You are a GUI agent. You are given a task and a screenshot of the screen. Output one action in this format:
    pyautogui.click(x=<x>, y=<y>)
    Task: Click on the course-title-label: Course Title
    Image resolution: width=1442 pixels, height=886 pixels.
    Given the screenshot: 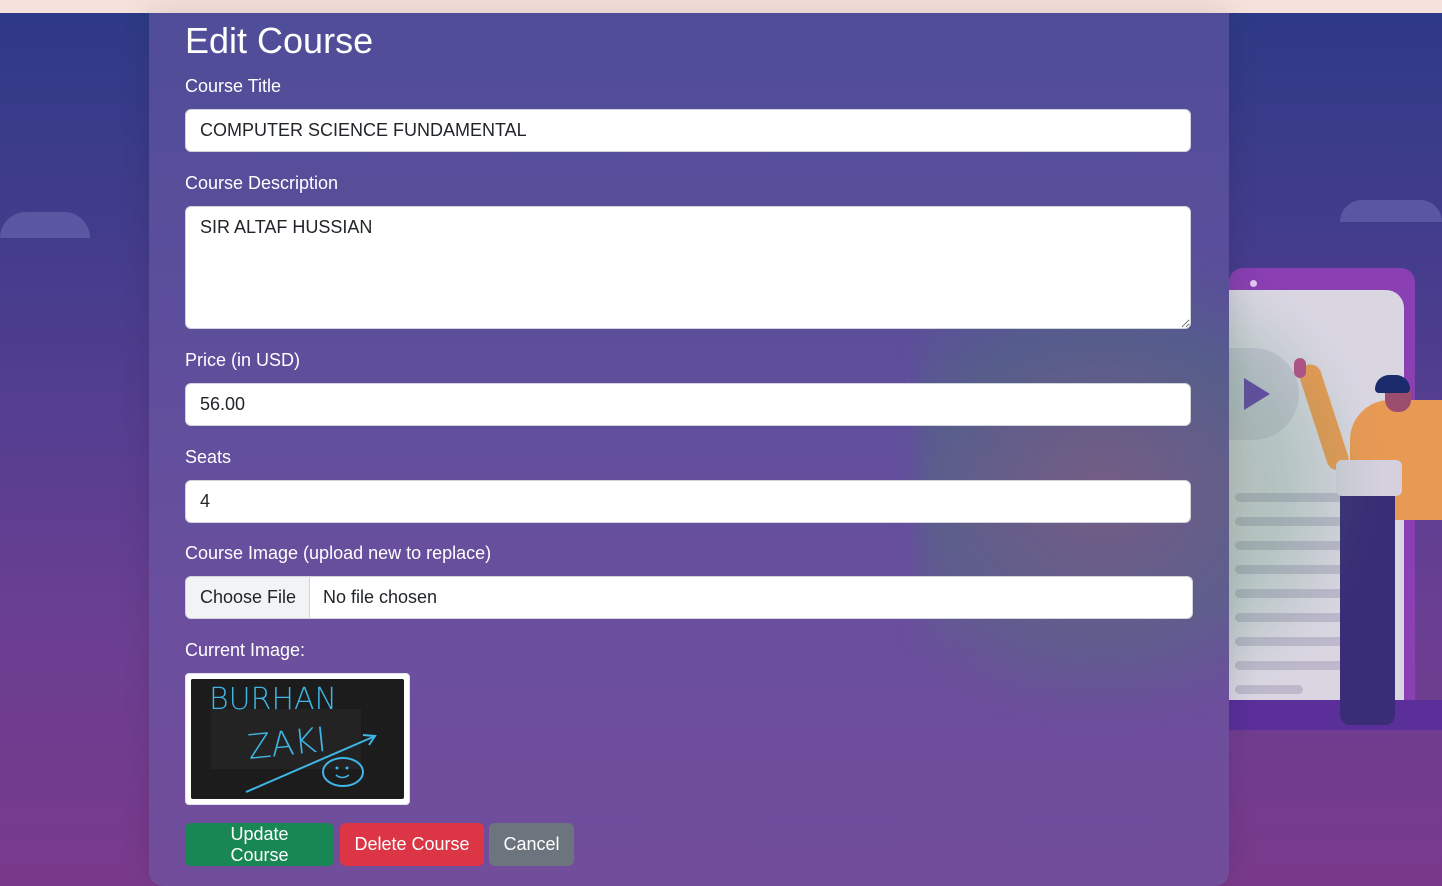 What is the action you would take?
    pyautogui.click(x=233, y=86)
    